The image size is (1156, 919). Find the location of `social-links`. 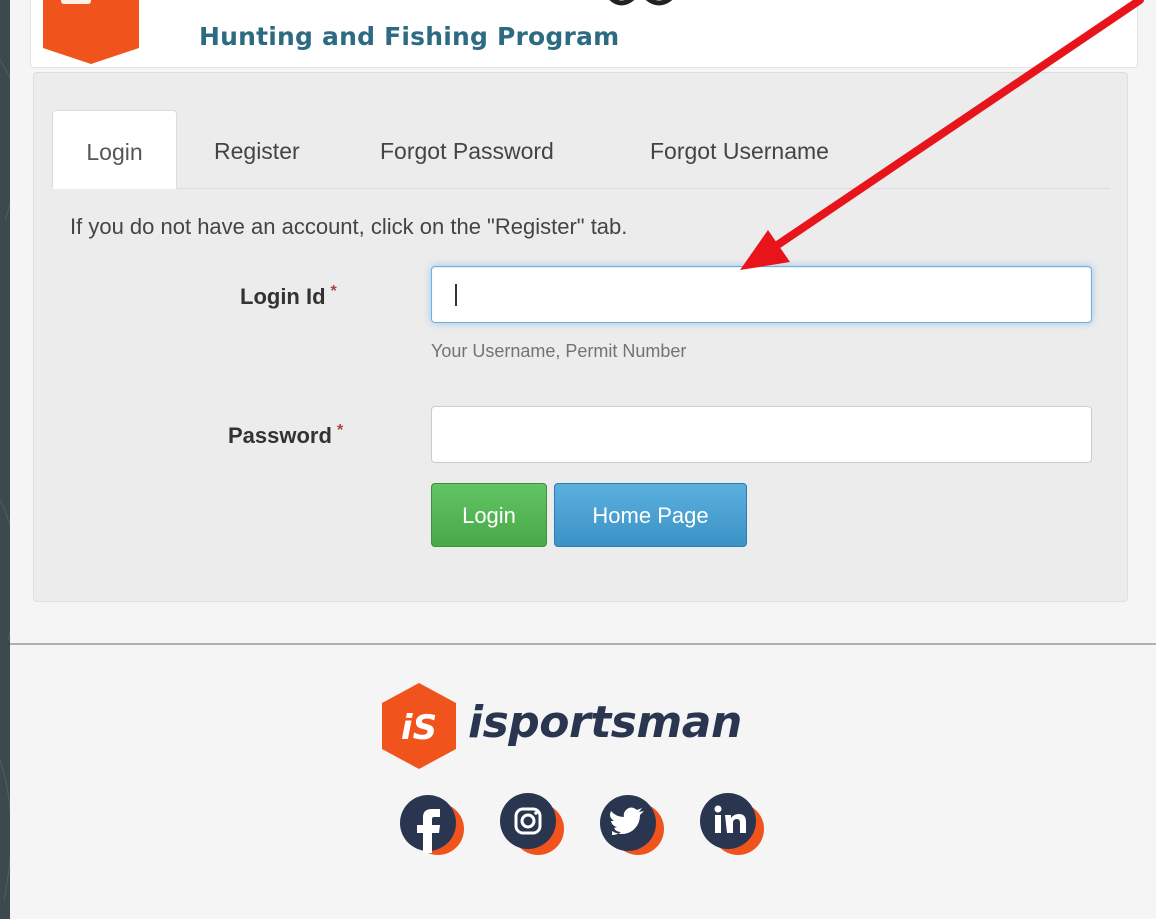

social-links is located at coordinates (584, 823).